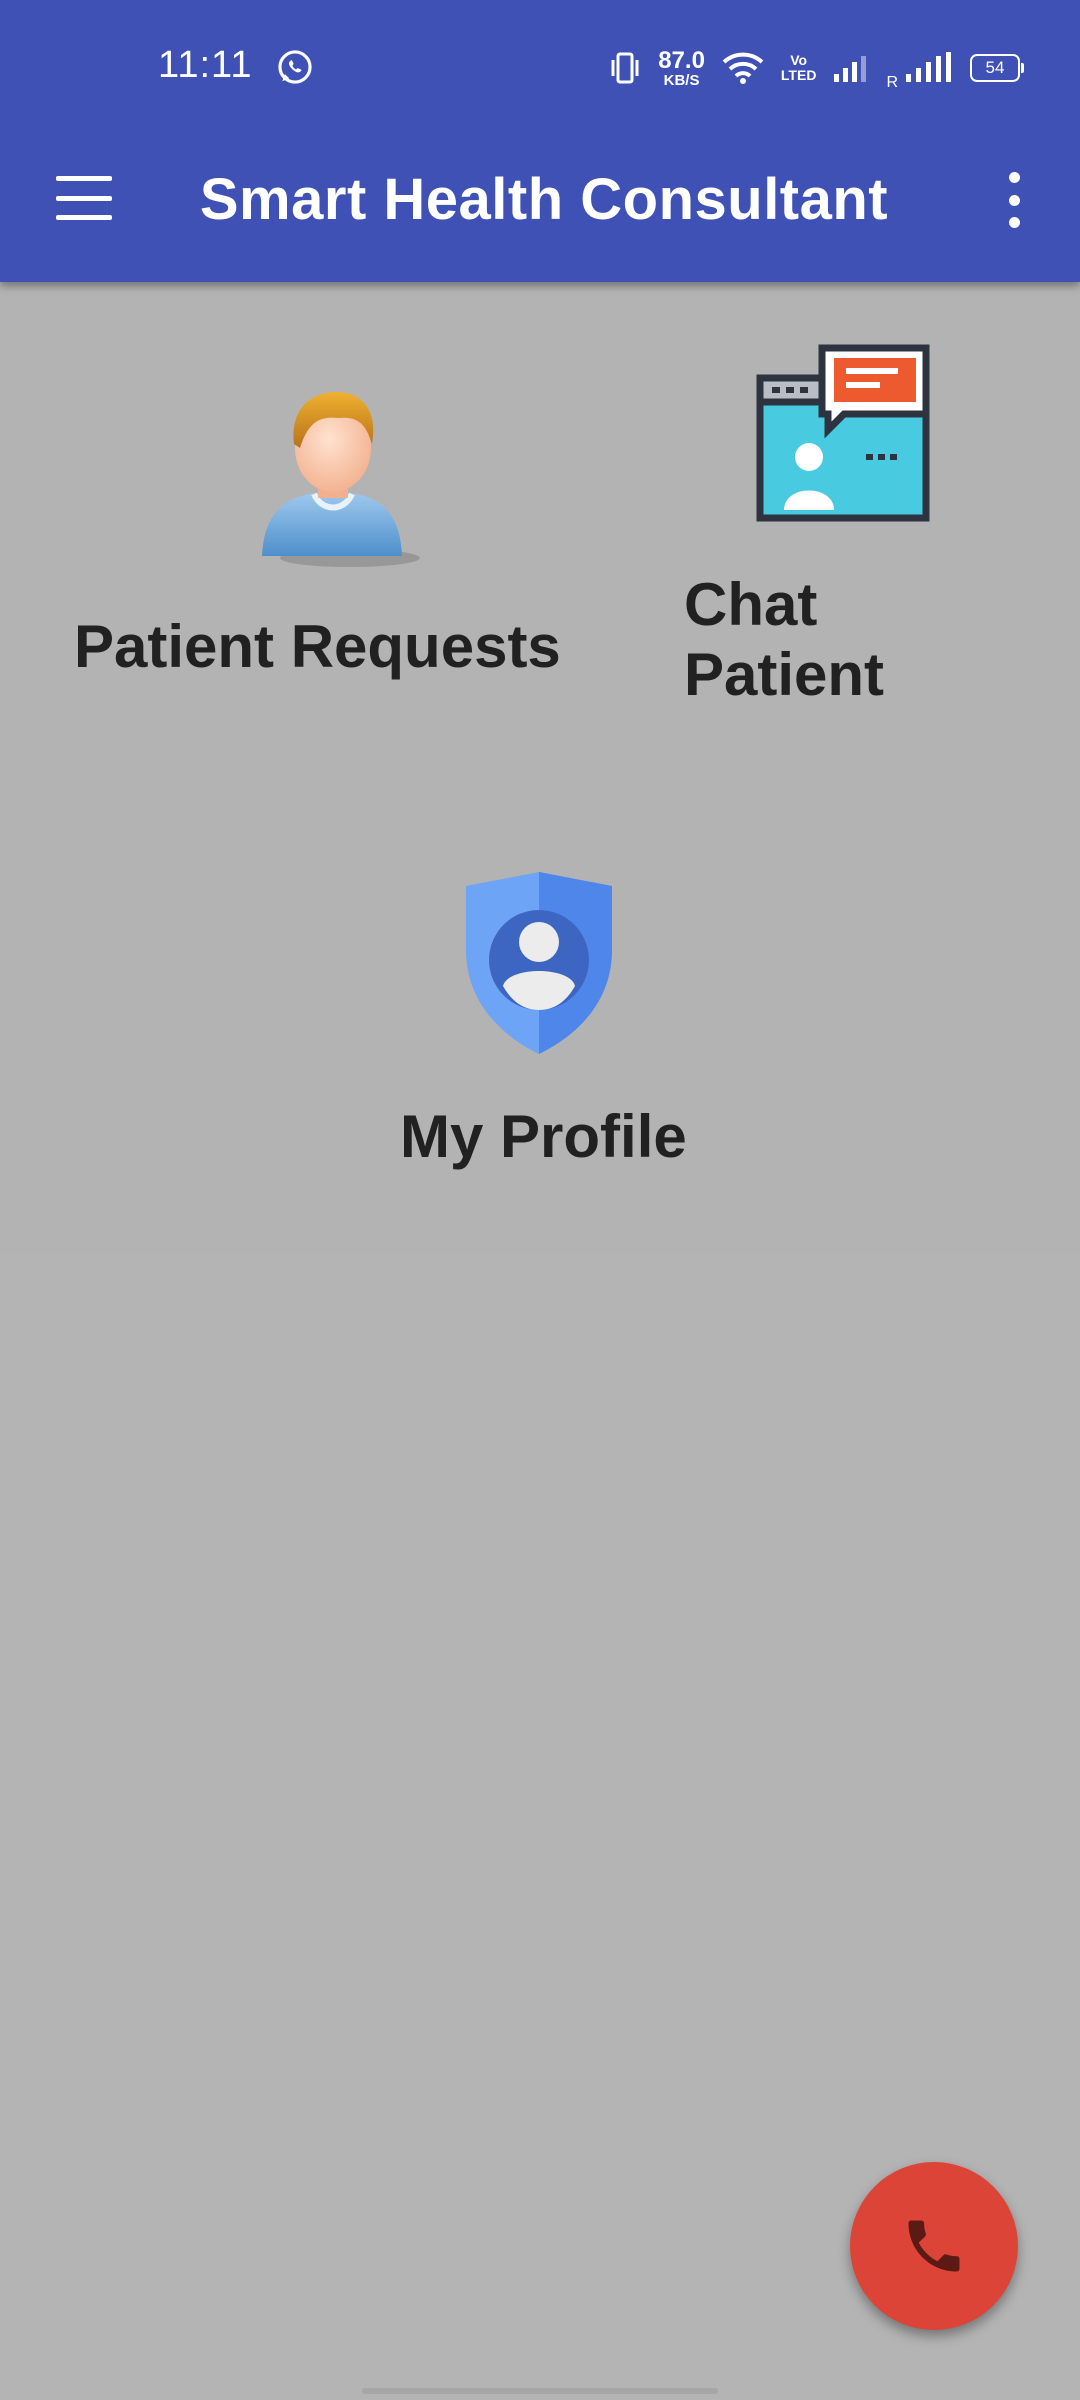 The width and height of the screenshot is (1080, 2400). What do you see at coordinates (540, 68) in the screenshot?
I see `status-bar: 11:11 87.0 KB/S Vo LTED R 54` at bounding box center [540, 68].